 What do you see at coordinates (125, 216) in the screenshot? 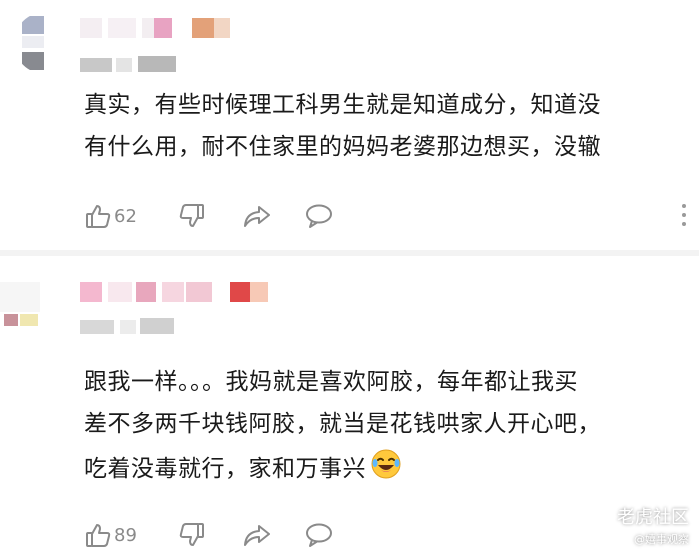
I see `like-count: 62` at bounding box center [125, 216].